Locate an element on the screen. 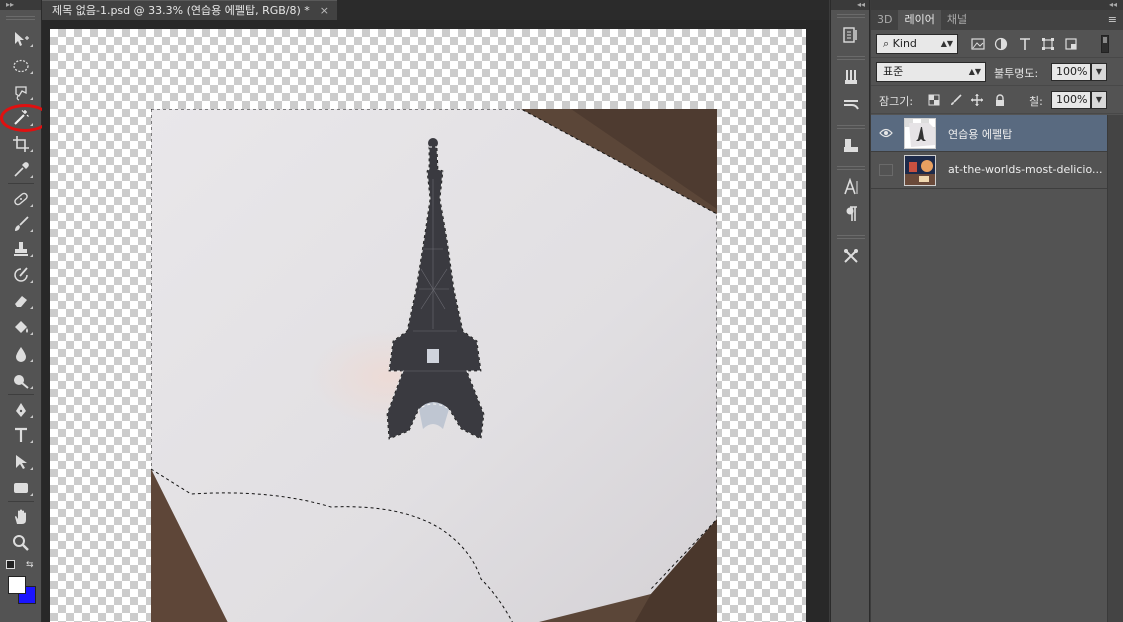 The image size is (1123, 622). pixel-layer-filter-icon is located at coordinates (978, 44).